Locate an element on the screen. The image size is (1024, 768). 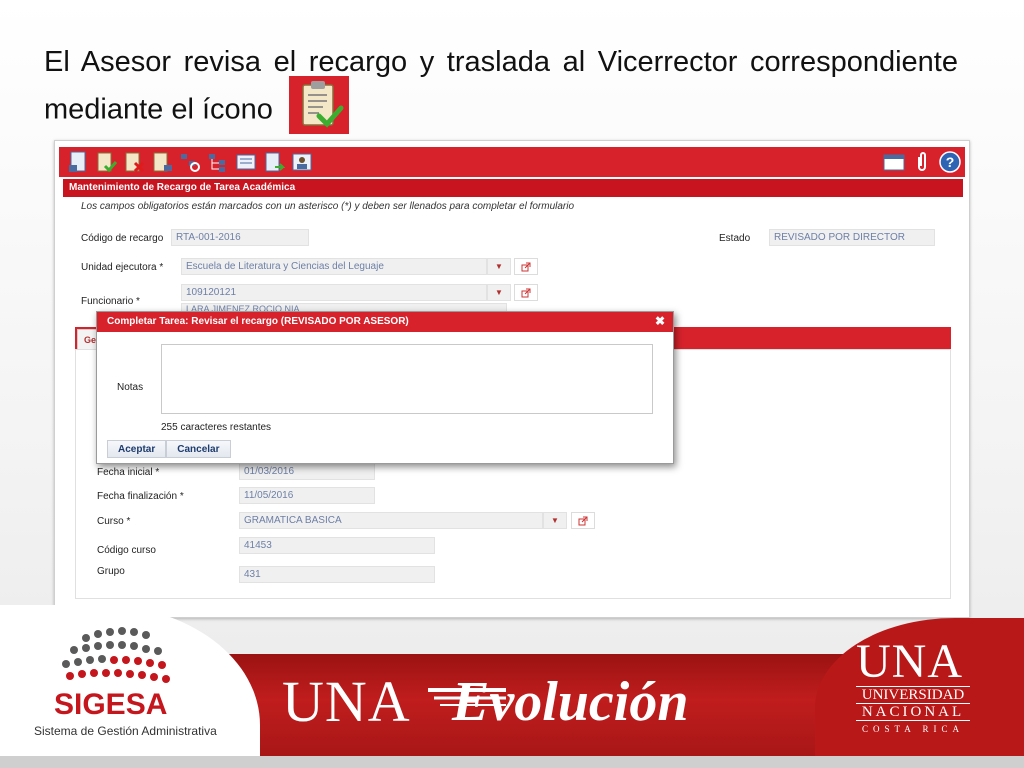
fecha-inicial-field: 01/03/2016 is located at coordinates (307, 471).